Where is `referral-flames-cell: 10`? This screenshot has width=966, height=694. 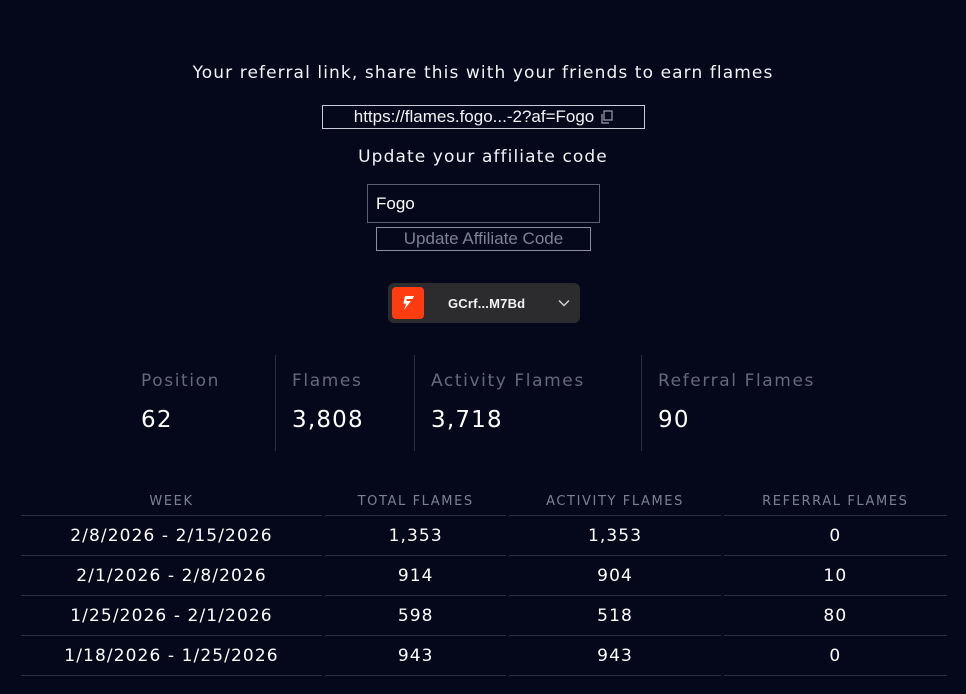
referral-flames-cell: 10 is located at coordinates (835, 576).